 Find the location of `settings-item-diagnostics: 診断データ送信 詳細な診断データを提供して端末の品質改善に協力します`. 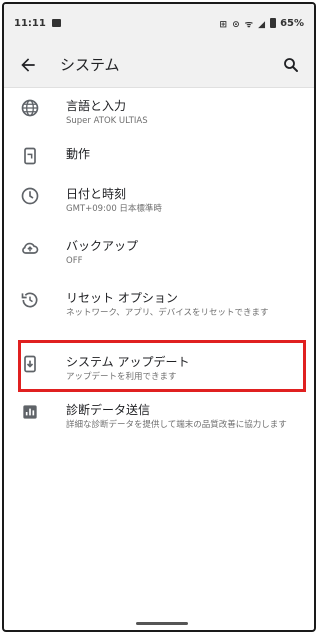

settings-item-diagnostics: 診断データ送信 詳細な診断データを提供して端末の品質改善に協力します is located at coordinates (159, 423).